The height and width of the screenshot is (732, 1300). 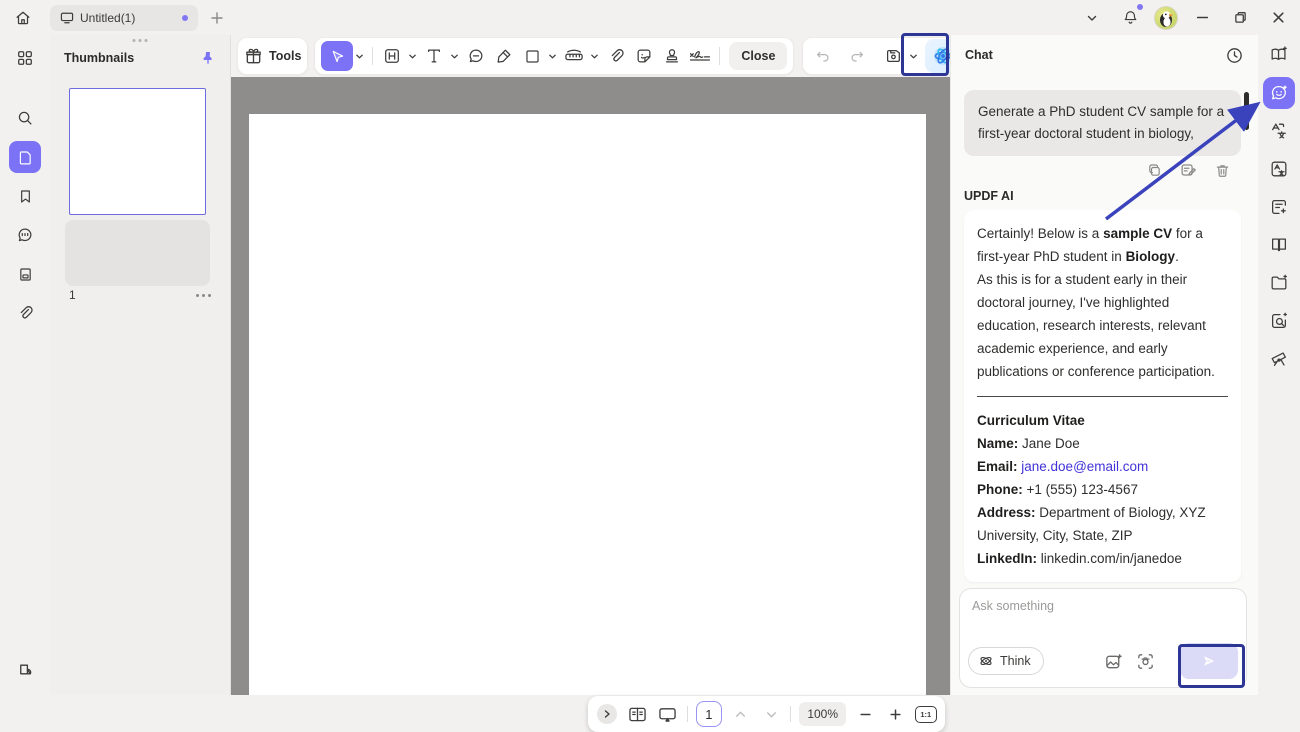 What do you see at coordinates (823, 56) in the screenshot?
I see `undo-button` at bounding box center [823, 56].